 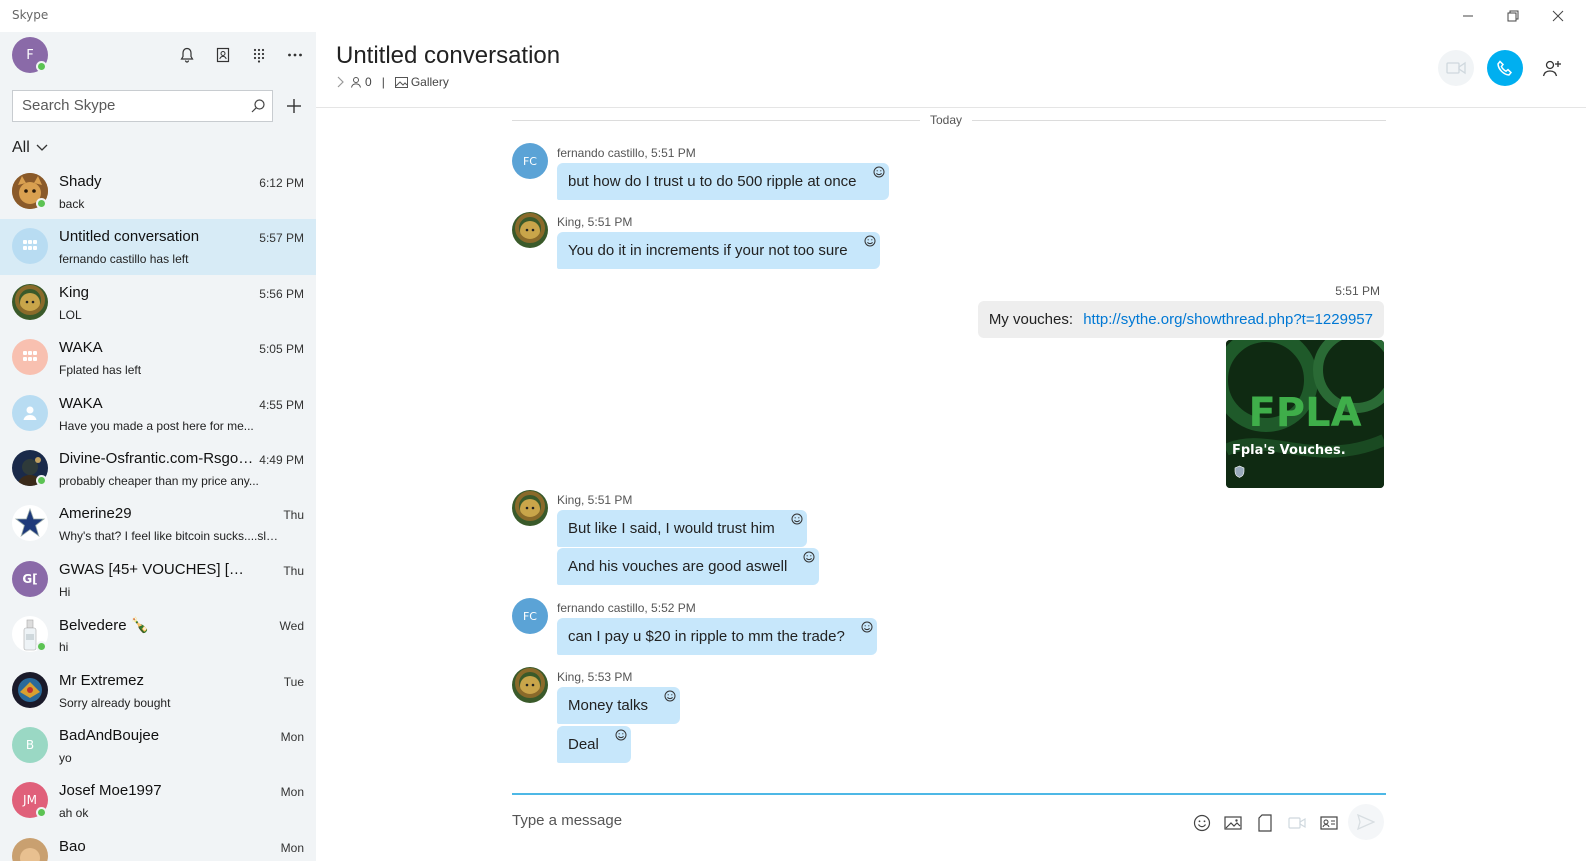 What do you see at coordinates (291, 626) in the screenshot?
I see `chat-time: Wed` at bounding box center [291, 626].